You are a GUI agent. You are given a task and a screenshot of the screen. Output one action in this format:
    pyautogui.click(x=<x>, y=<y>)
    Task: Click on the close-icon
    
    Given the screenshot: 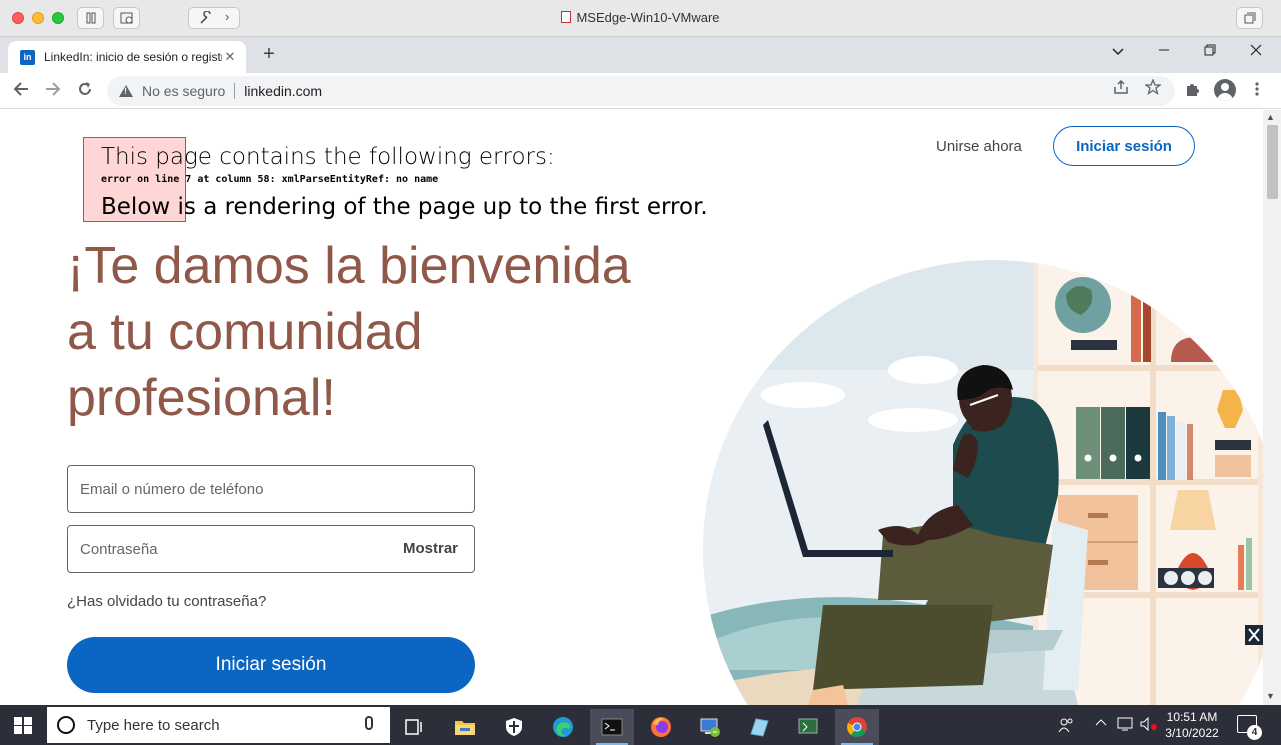 What is the action you would take?
    pyautogui.click(x=1256, y=50)
    